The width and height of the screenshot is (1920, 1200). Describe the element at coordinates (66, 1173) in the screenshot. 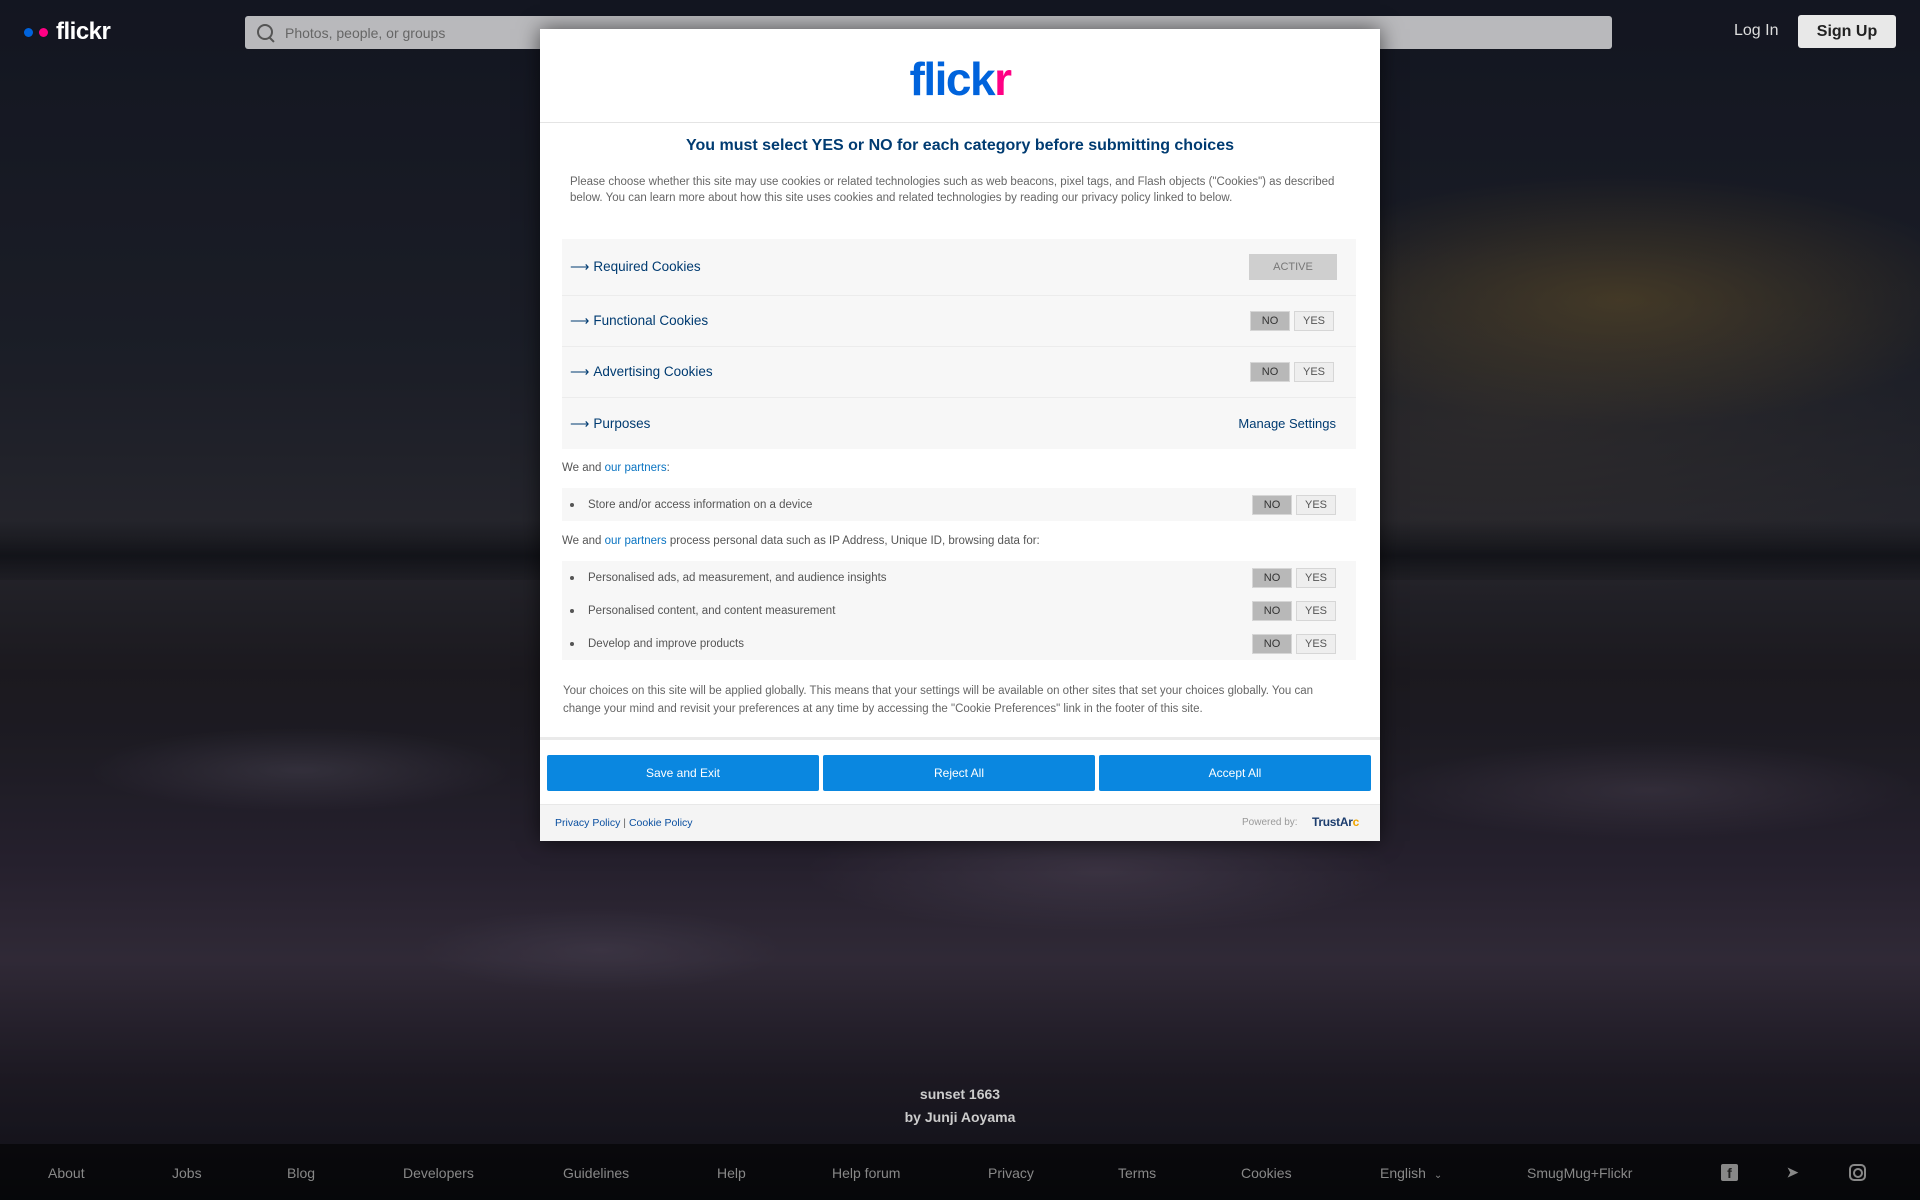

I see `footer-link-about: About` at that location.